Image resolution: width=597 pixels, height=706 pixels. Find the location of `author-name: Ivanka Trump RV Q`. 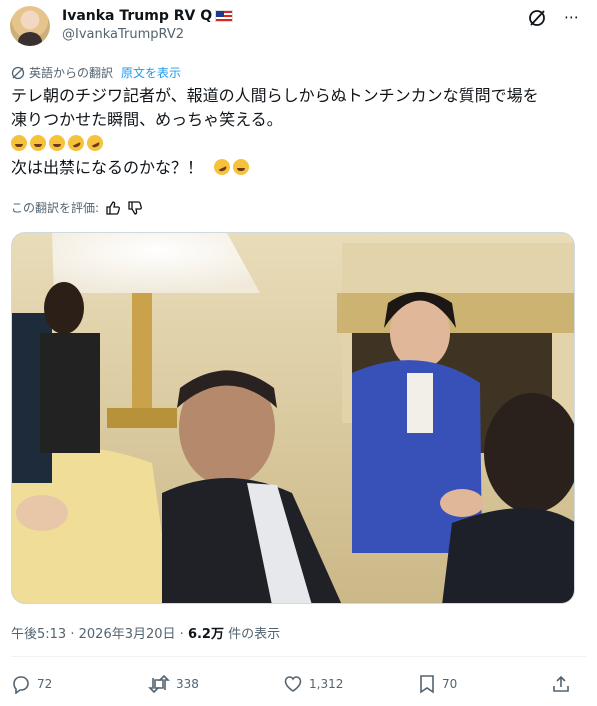

author-name: Ivanka Trump RV Q is located at coordinates (137, 16).